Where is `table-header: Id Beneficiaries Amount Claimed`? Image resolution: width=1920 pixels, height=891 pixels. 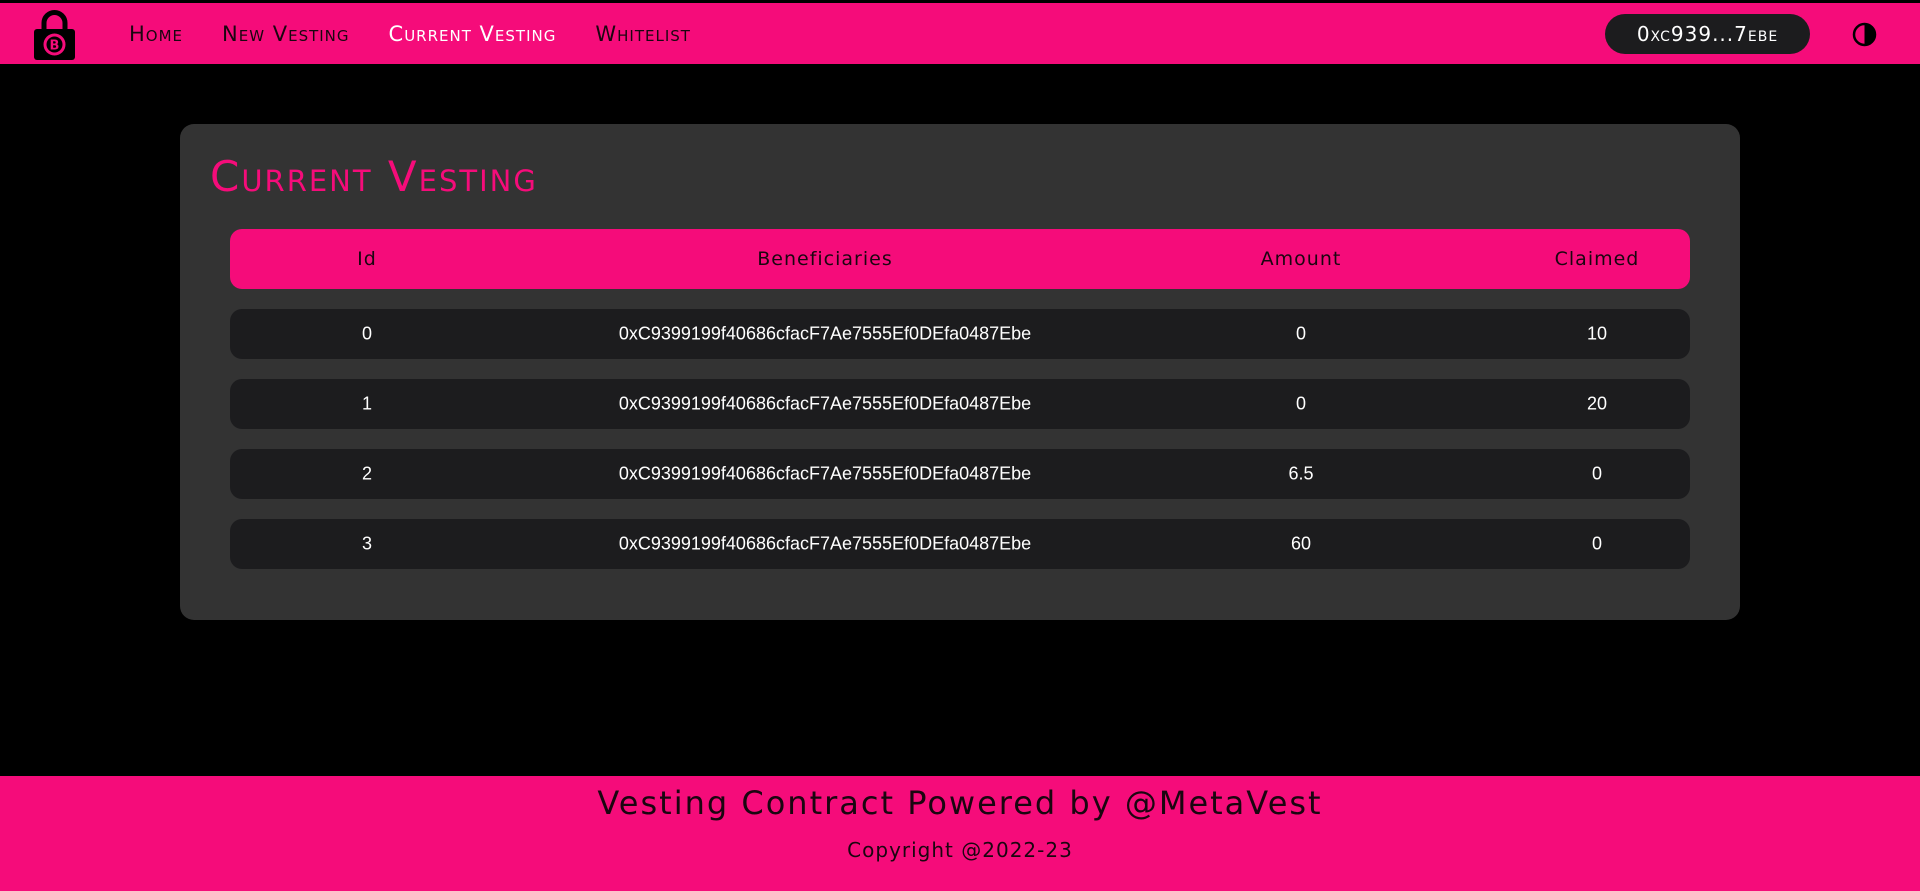 table-header: Id Beneficiaries Amount Claimed is located at coordinates (960, 259).